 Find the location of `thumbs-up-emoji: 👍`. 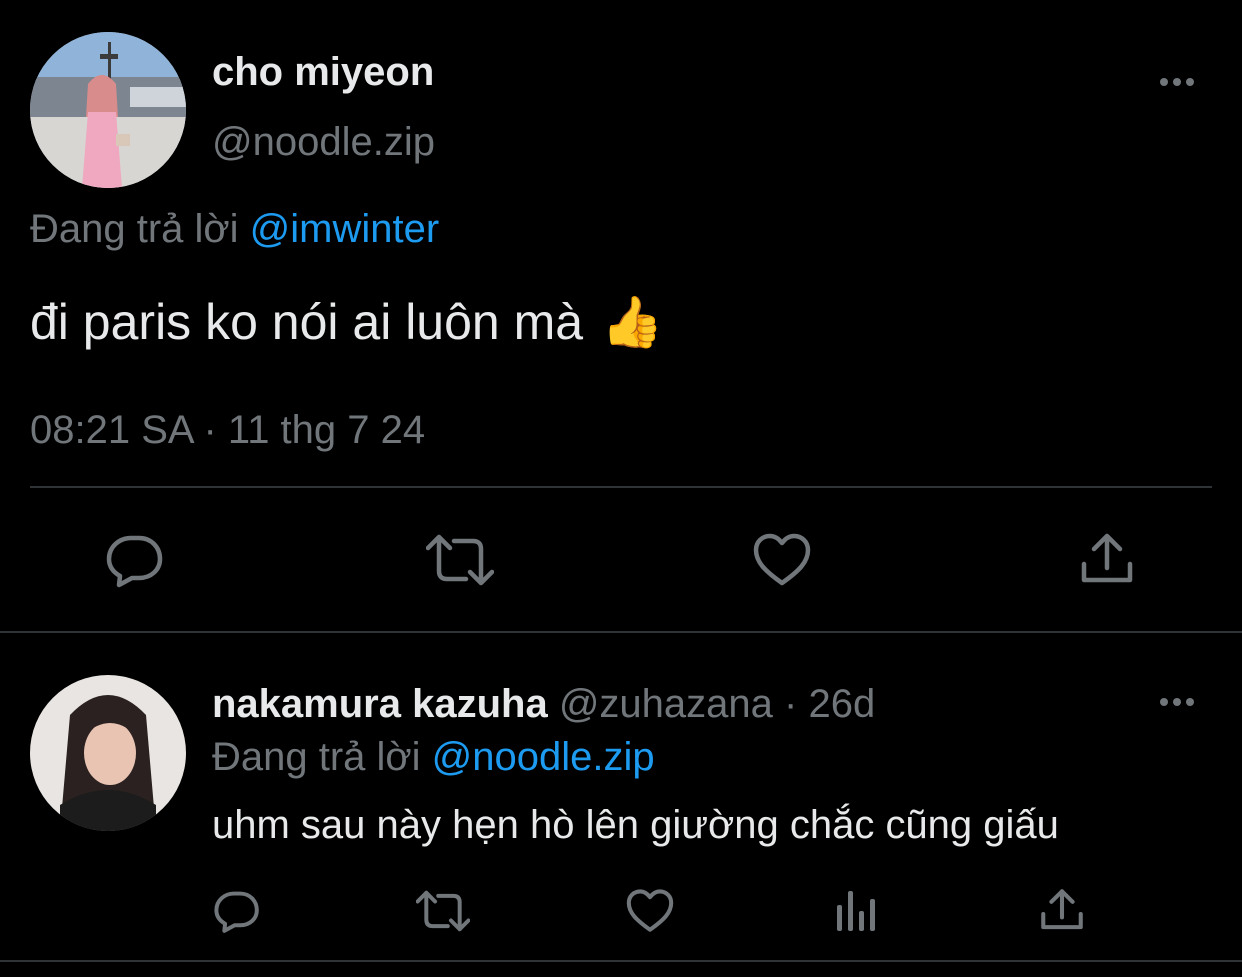

thumbs-up-emoji: 👍 is located at coordinates (632, 322).